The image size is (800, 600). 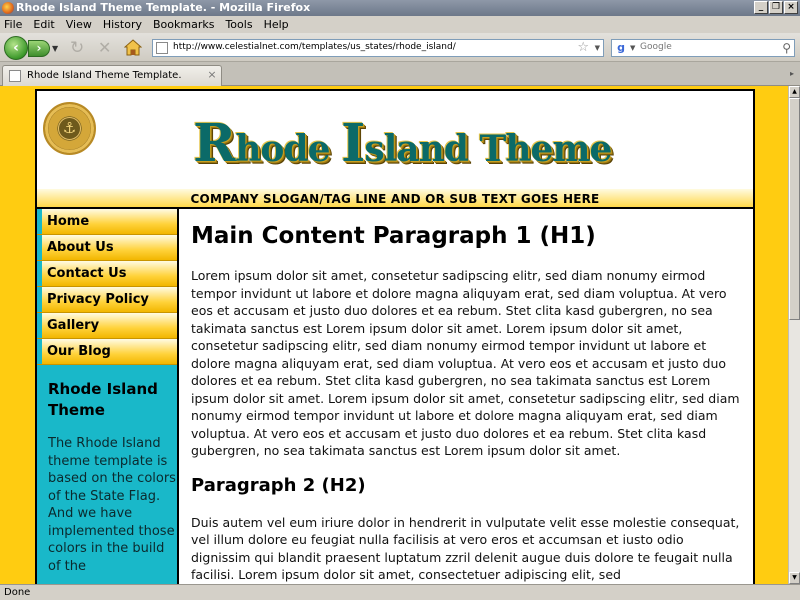 What do you see at coordinates (55, 48) in the screenshot?
I see `history-dropdown-icon: ▼` at bounding box center [55, 48].